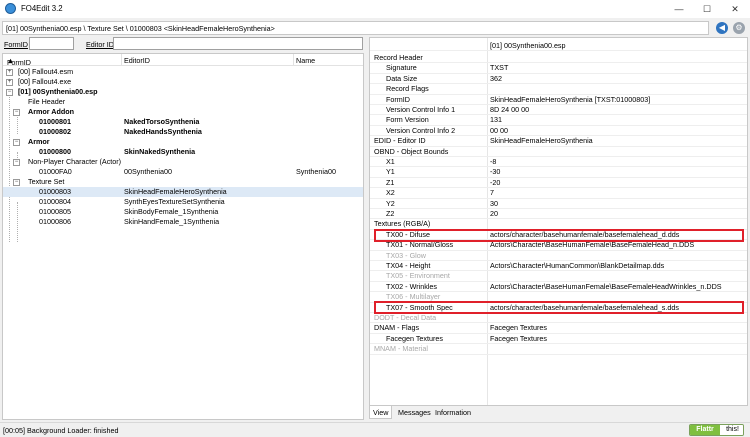  I want to click on minimize-button: —, so click(679, 9).